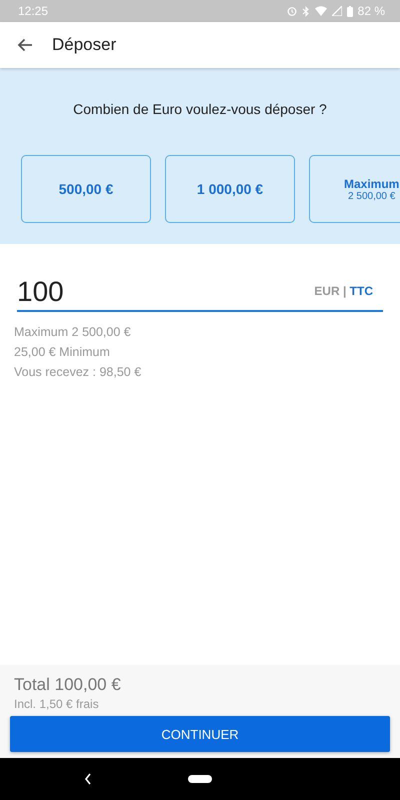 Image resolution: width=400 pixels, height=800 pixels. What do you see at coordinates (200, 734) in the screenshot?
I see `continue-button: CONTINUER` at bounding box center [200, 734].